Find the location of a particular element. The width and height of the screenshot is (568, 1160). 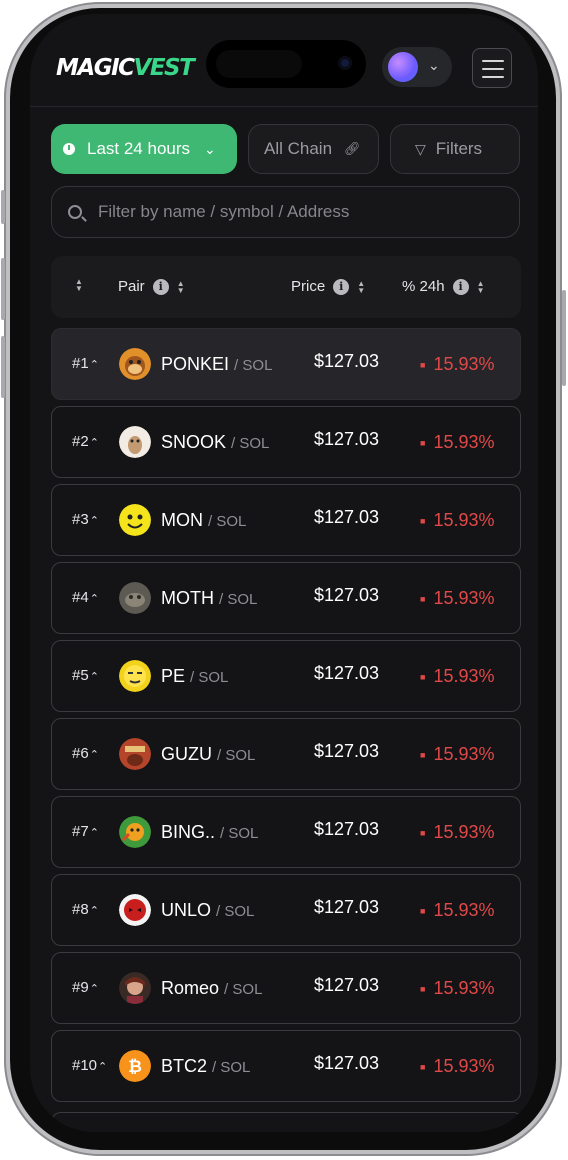

link-icon: 🔗︎ is located at coordinates (352, 148).